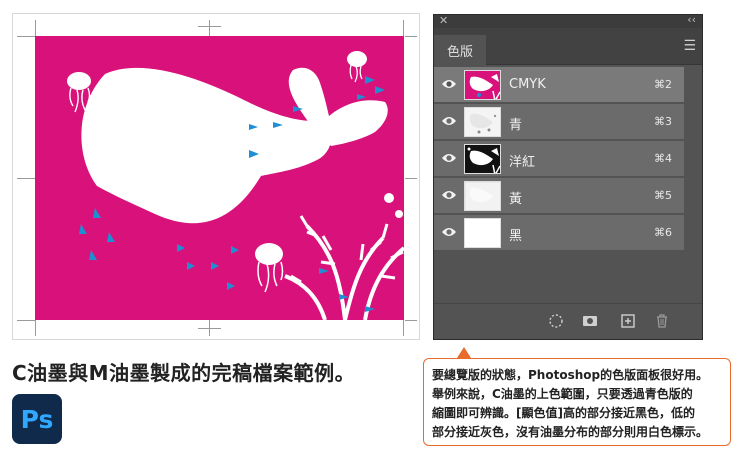 The width and height of the screenshot is (740, 459). I want to click on save-selection-icon, so click(590, 321).